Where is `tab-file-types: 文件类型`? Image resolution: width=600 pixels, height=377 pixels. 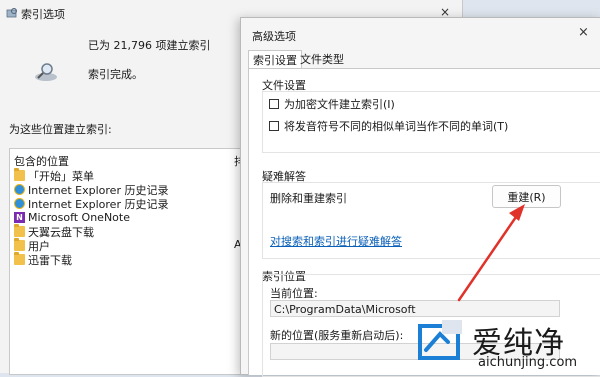
tab-file-types: 文件类型 is located at coordinates (322, 59).